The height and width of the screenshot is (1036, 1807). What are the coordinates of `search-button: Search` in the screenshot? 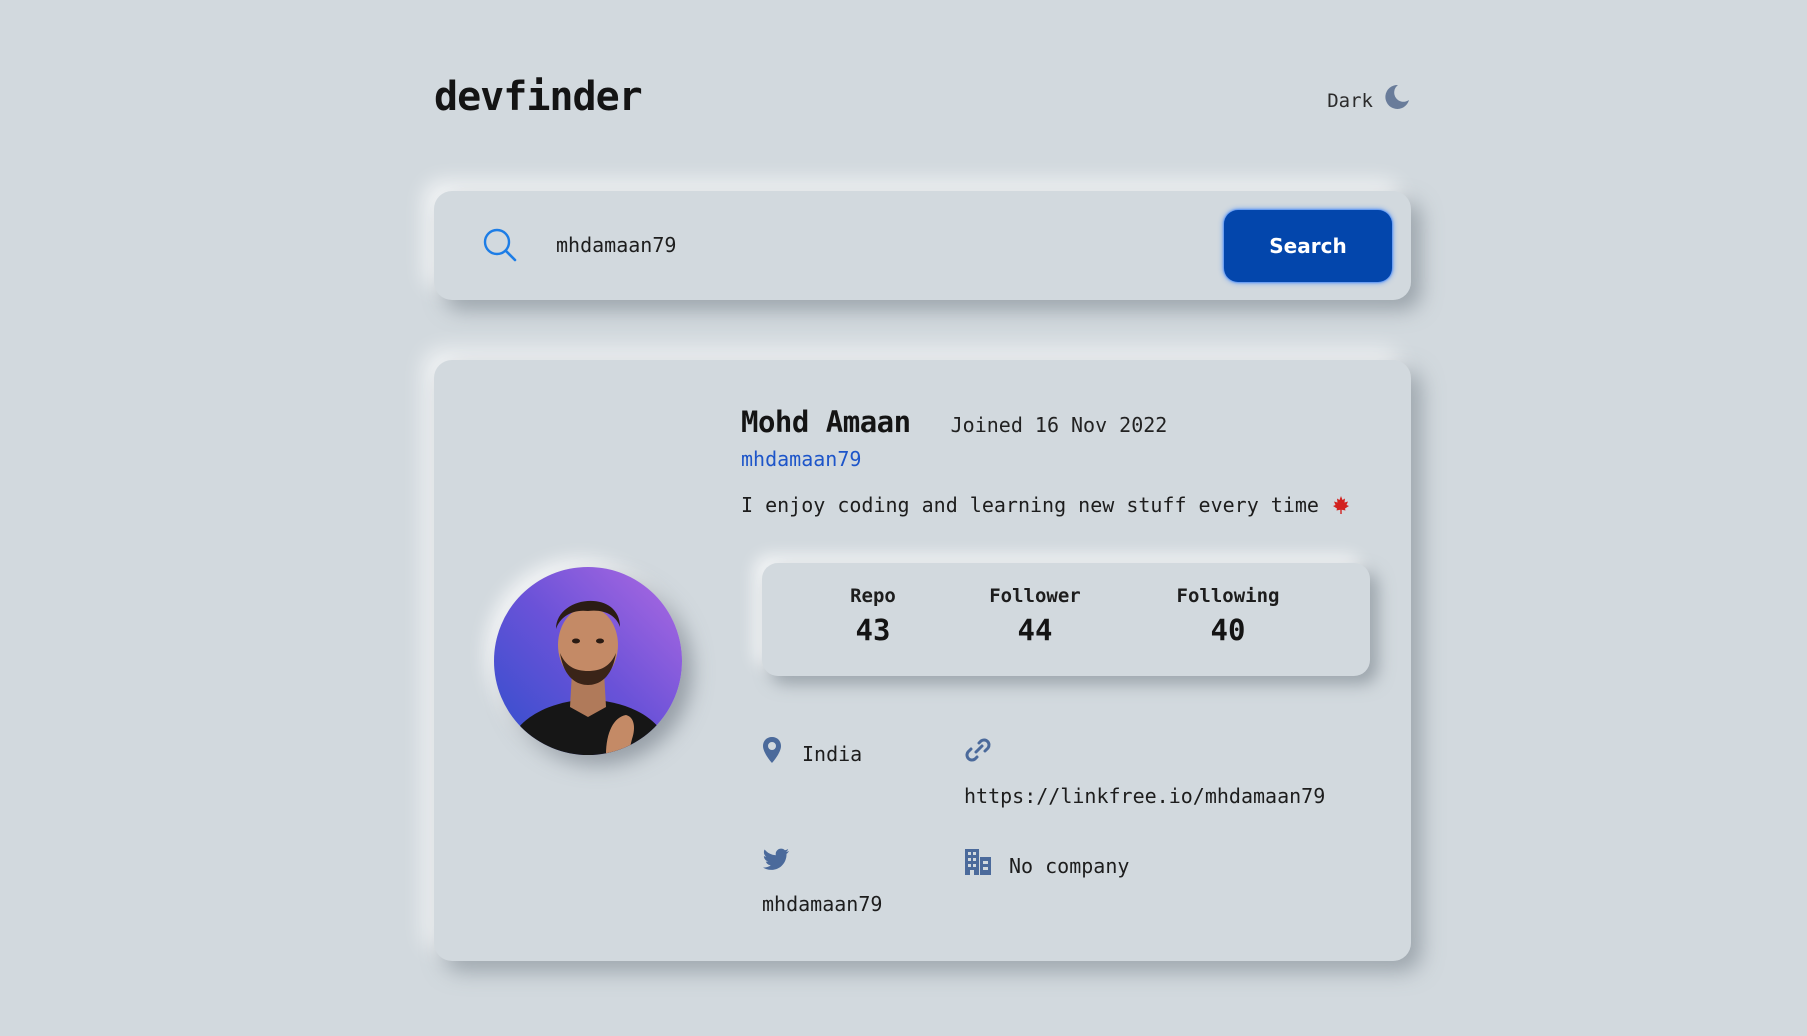 It's located at (1308, 246).